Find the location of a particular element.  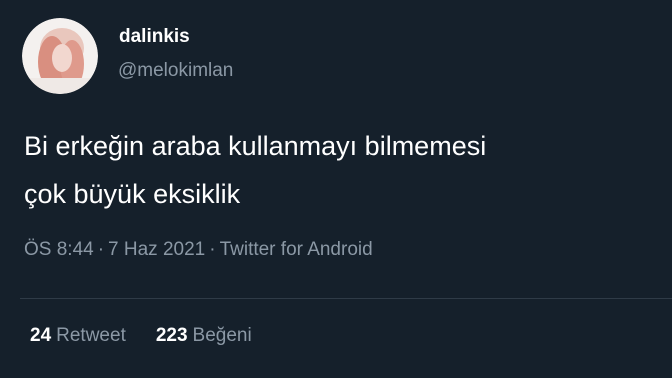

retweet-stat: 24 Retweet is located at coordinates (78, 336).